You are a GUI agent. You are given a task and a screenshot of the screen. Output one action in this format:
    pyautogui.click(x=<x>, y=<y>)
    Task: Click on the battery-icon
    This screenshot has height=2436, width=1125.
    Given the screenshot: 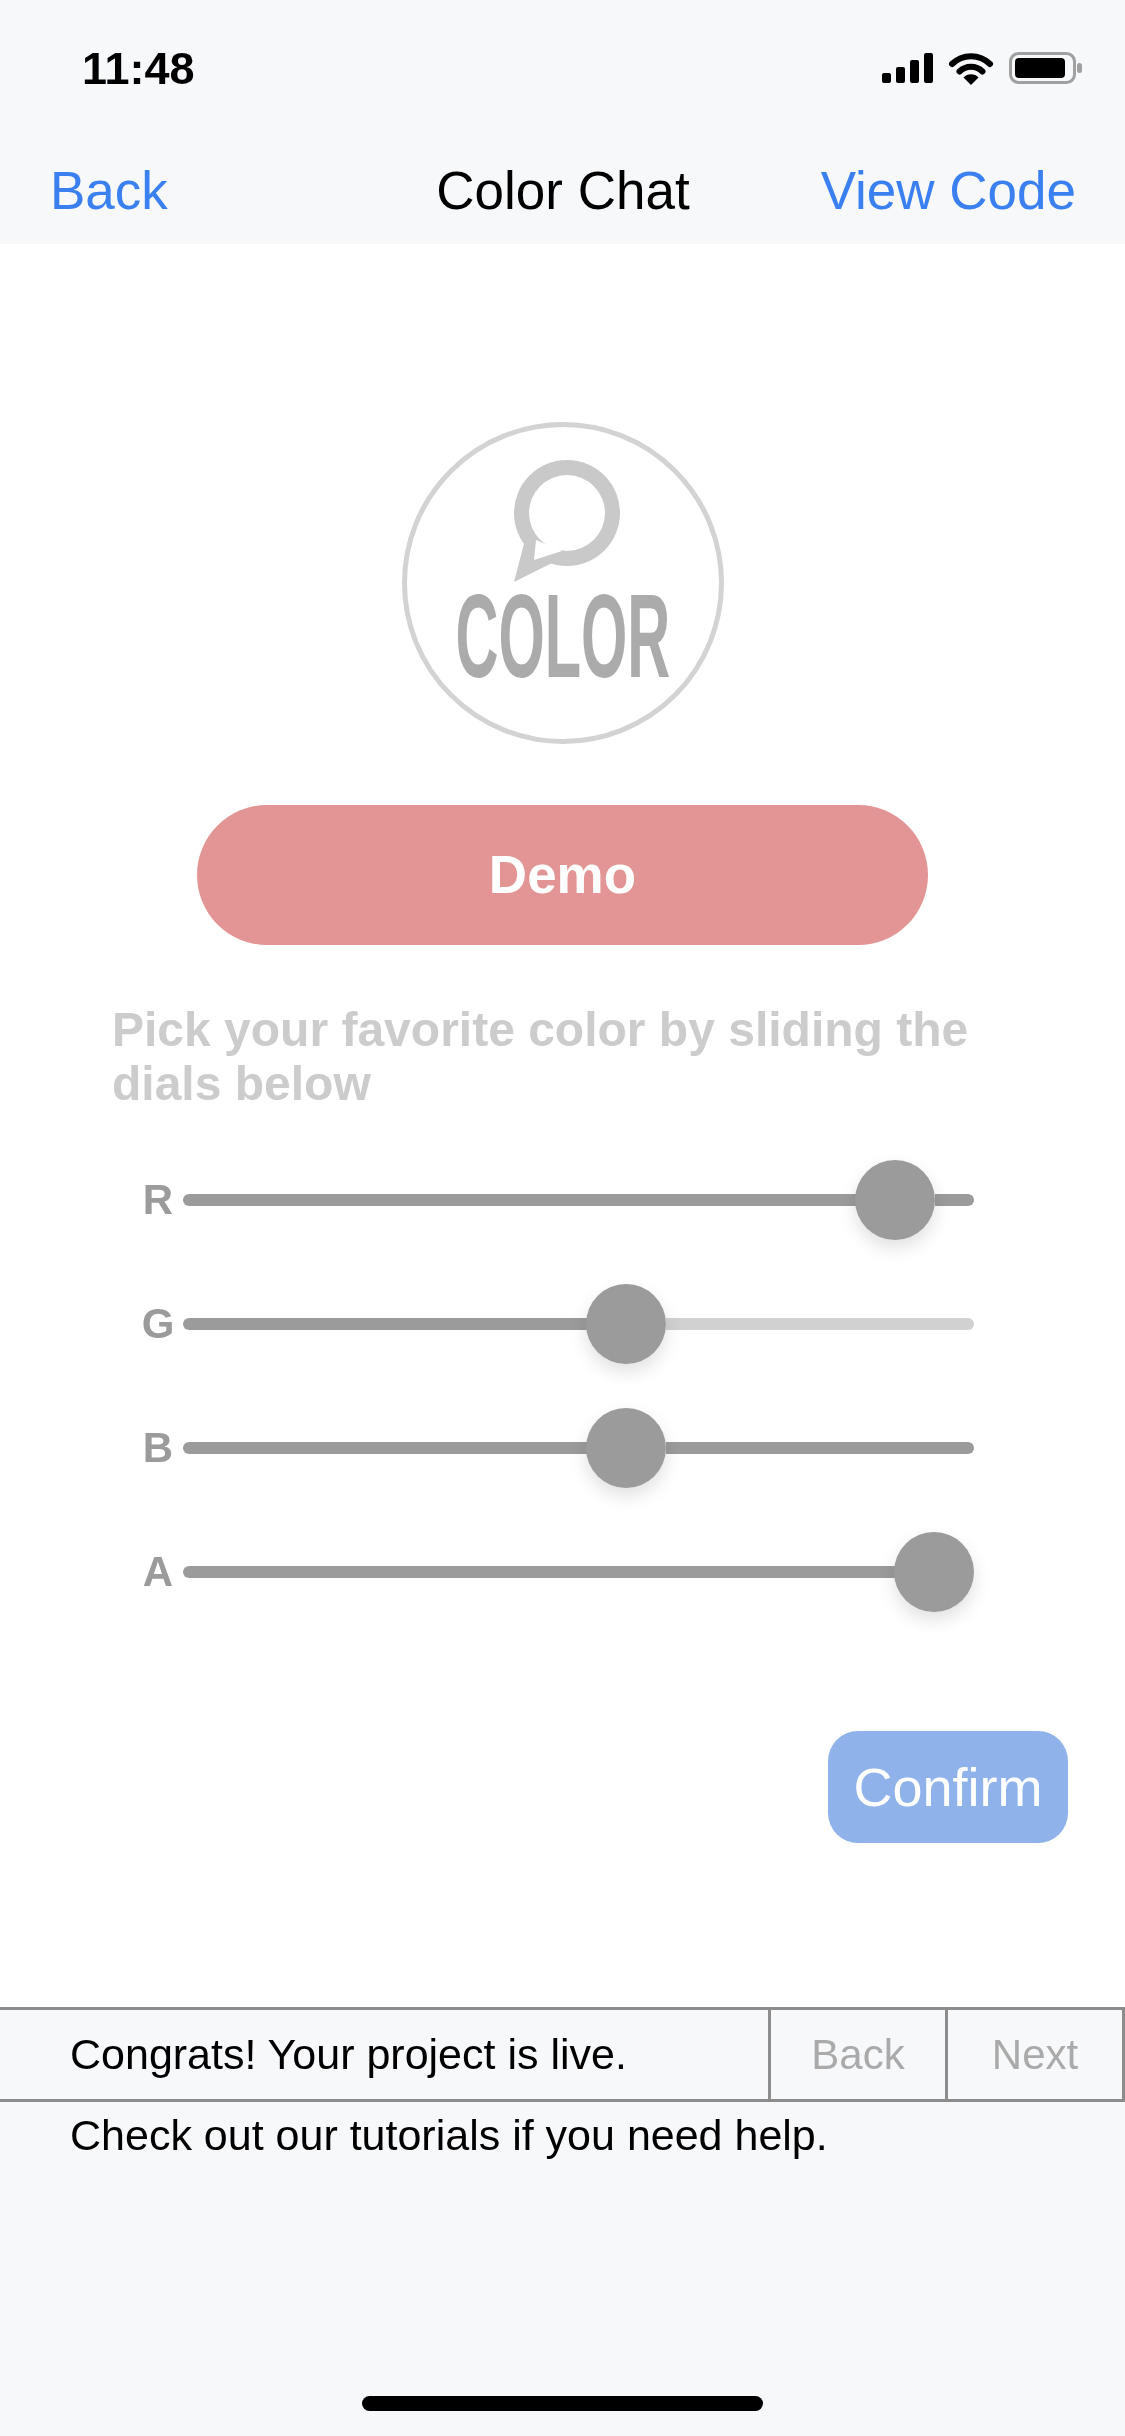 What is the action you would take?
    pyautogui.click(x=1045, y=68)
    